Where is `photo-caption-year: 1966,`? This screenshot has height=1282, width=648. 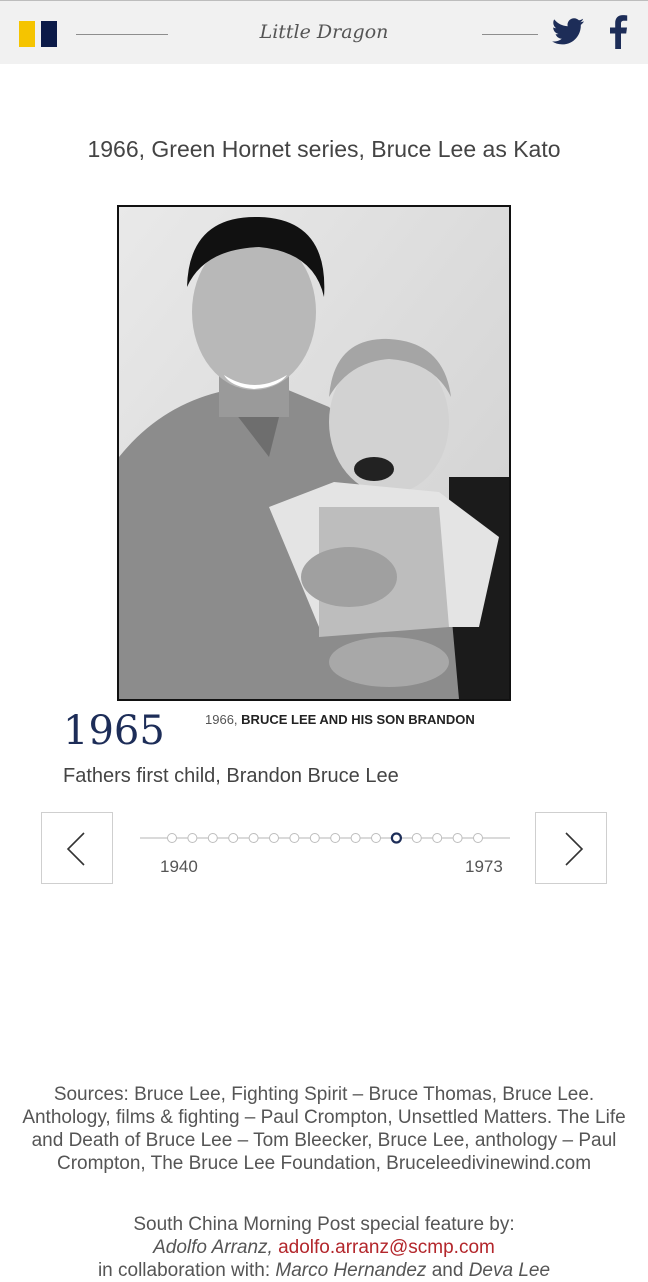 photo-caption-year: 1966, is located at coordinates (221, 719).